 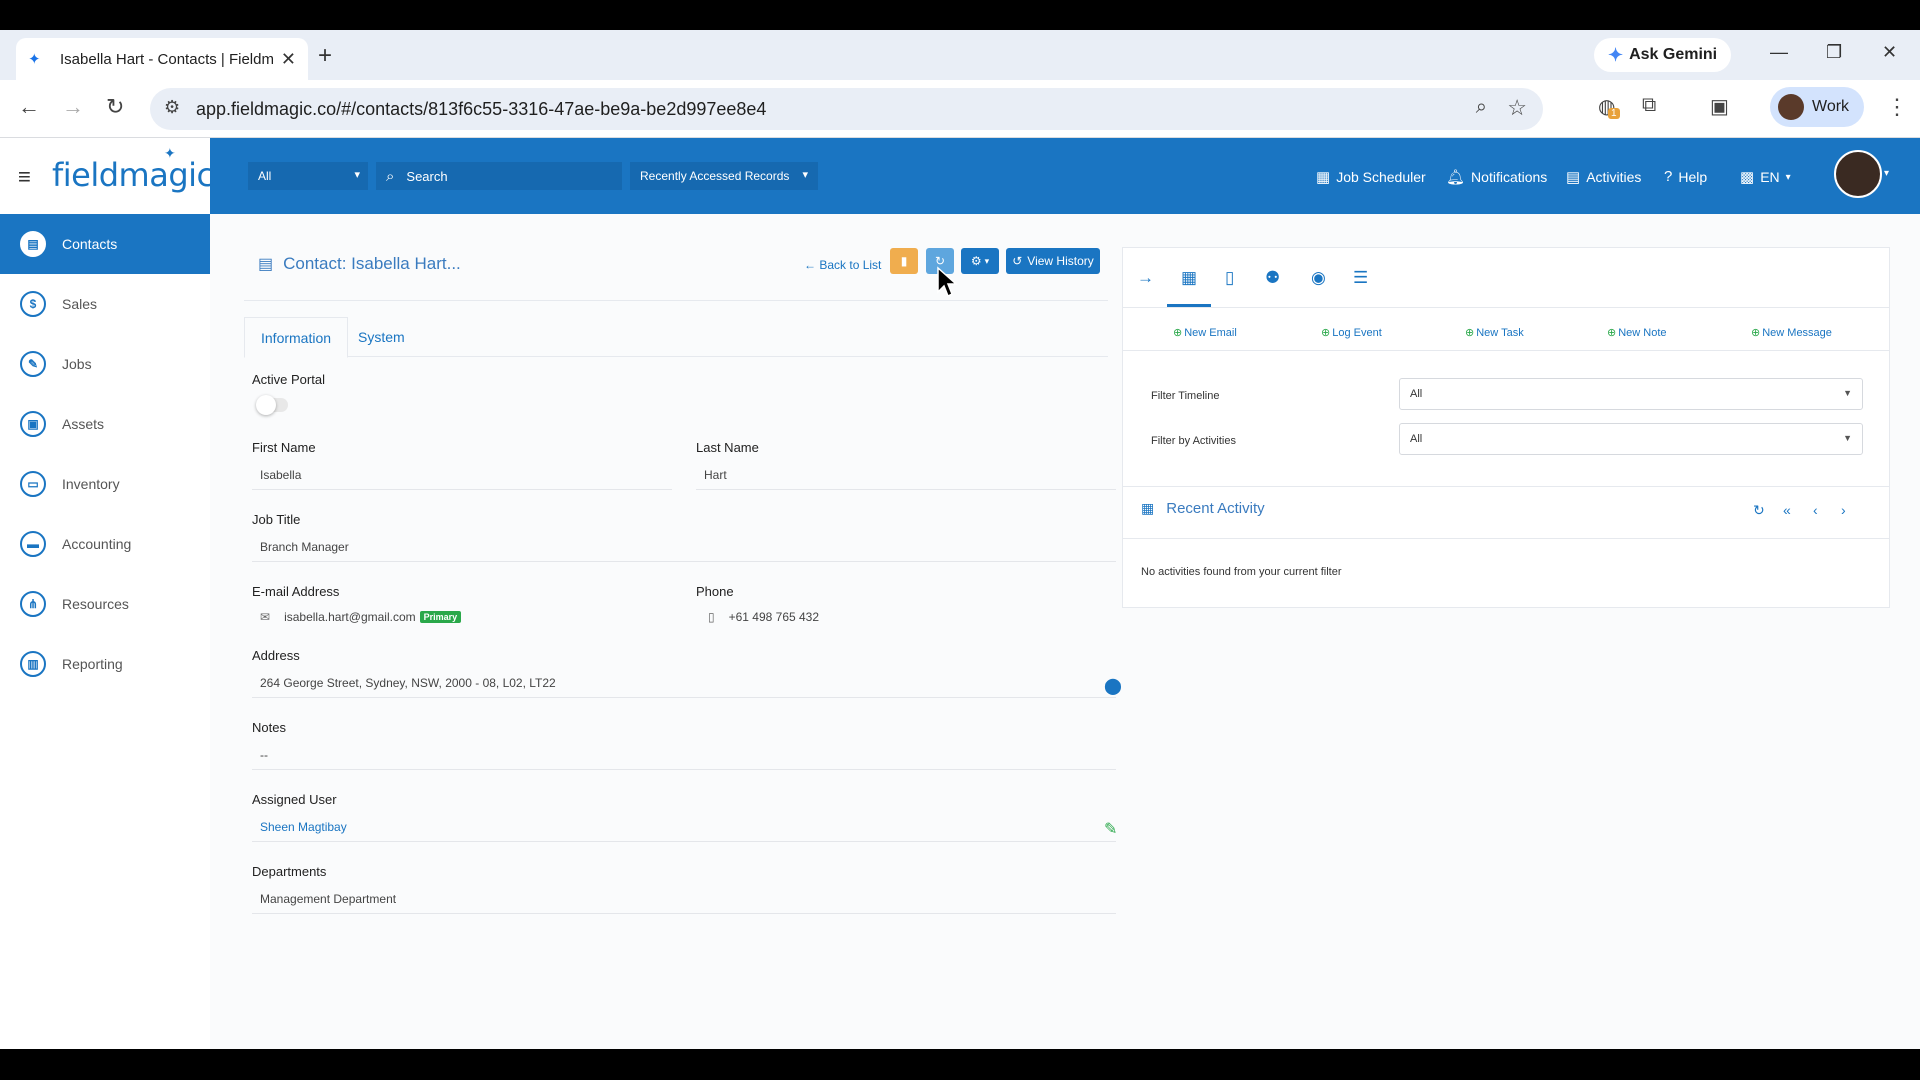 I want to click on tab-system: System, so click(x=381, y=337).